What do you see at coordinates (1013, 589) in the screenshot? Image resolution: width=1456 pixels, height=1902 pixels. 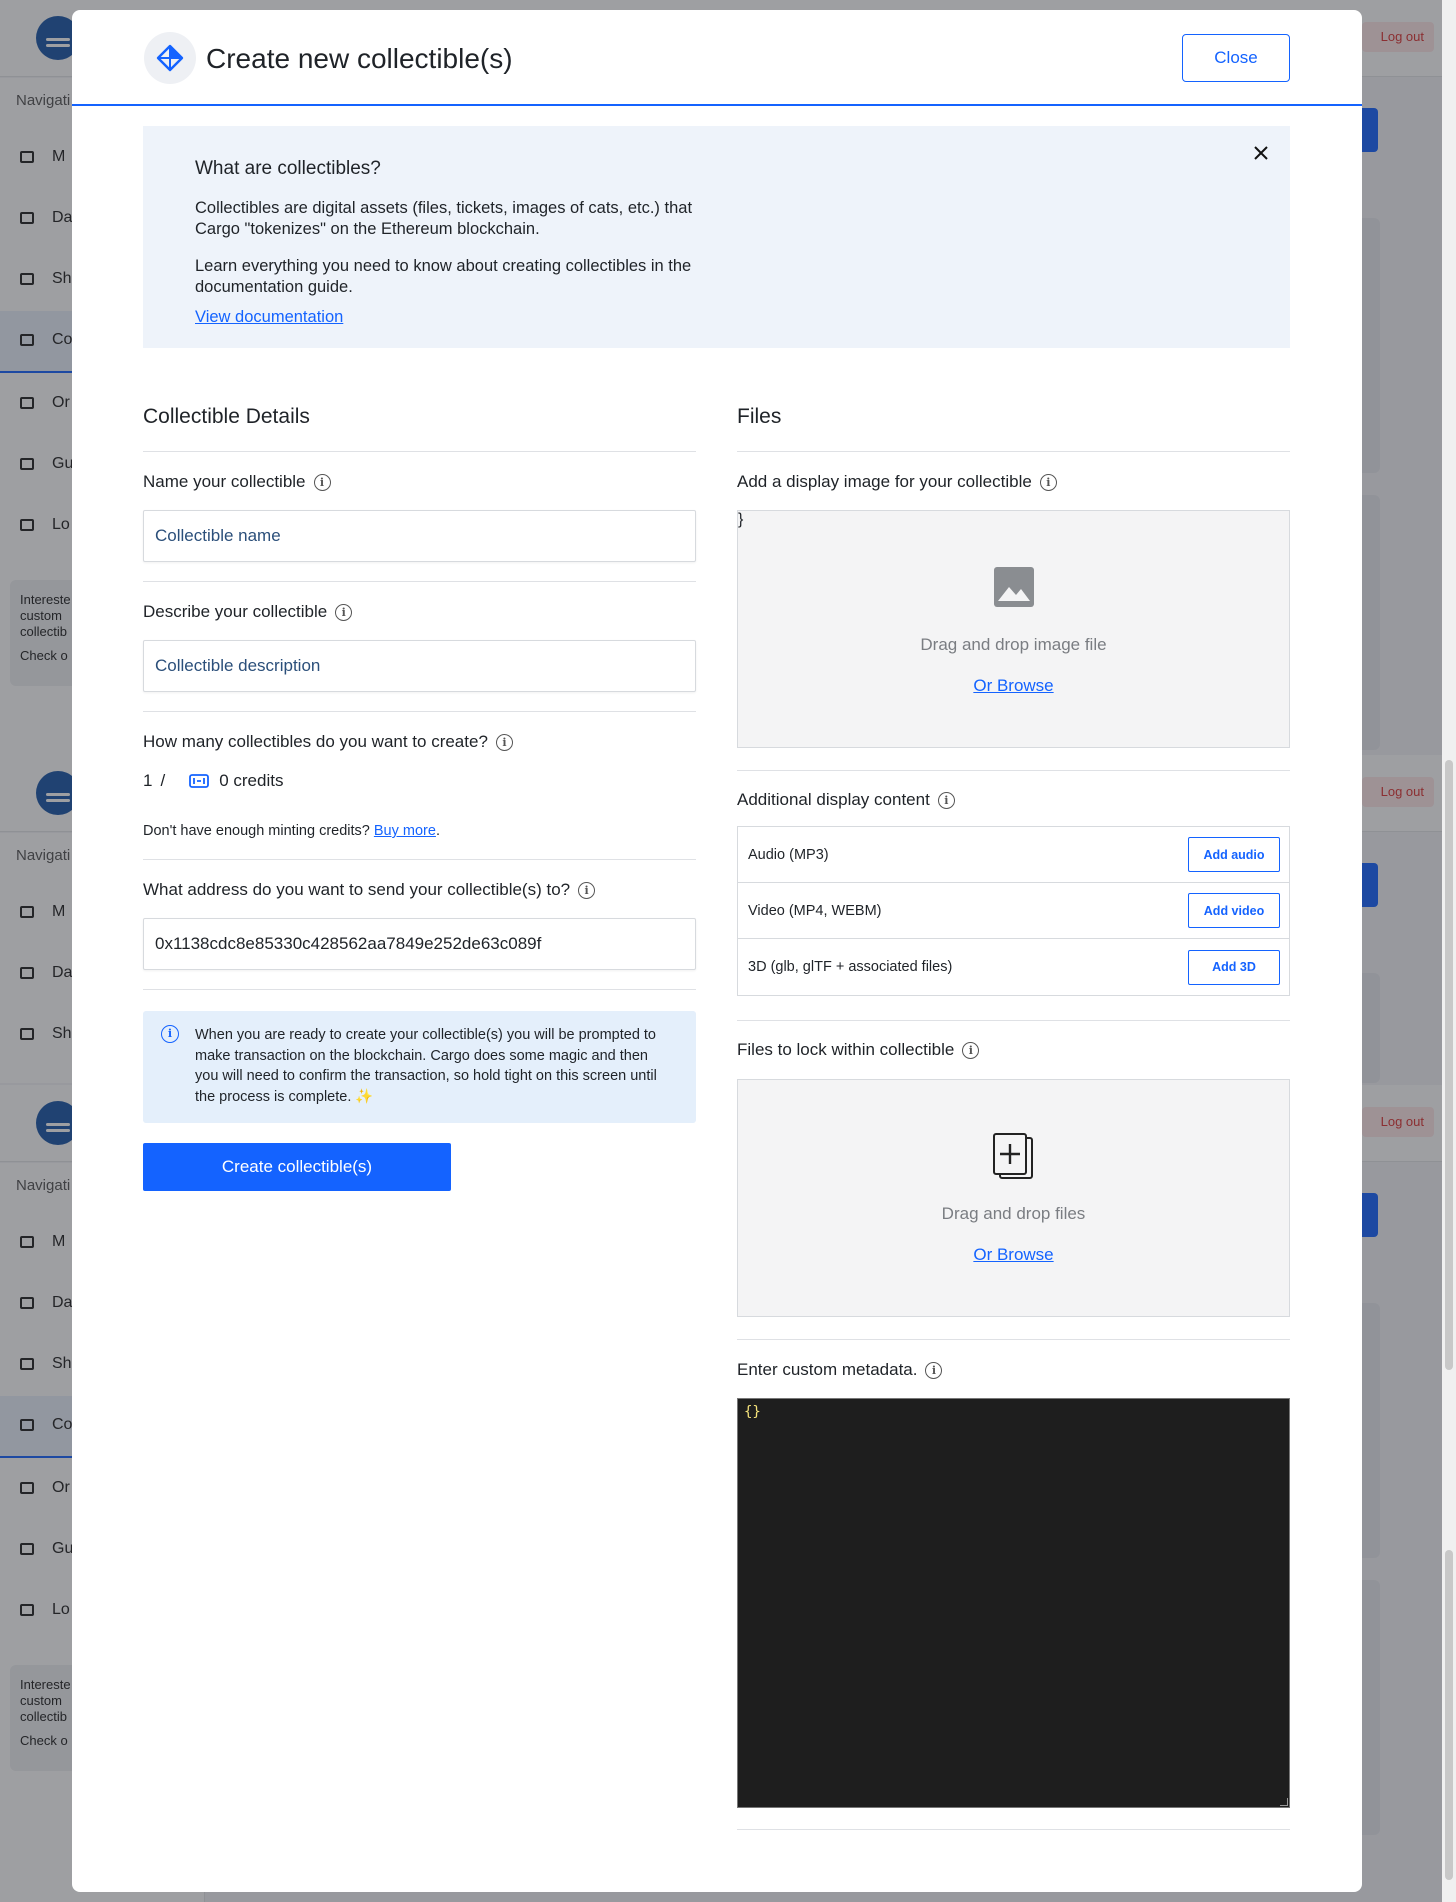 I see `image-icon` at bounding box center [1013, 589].